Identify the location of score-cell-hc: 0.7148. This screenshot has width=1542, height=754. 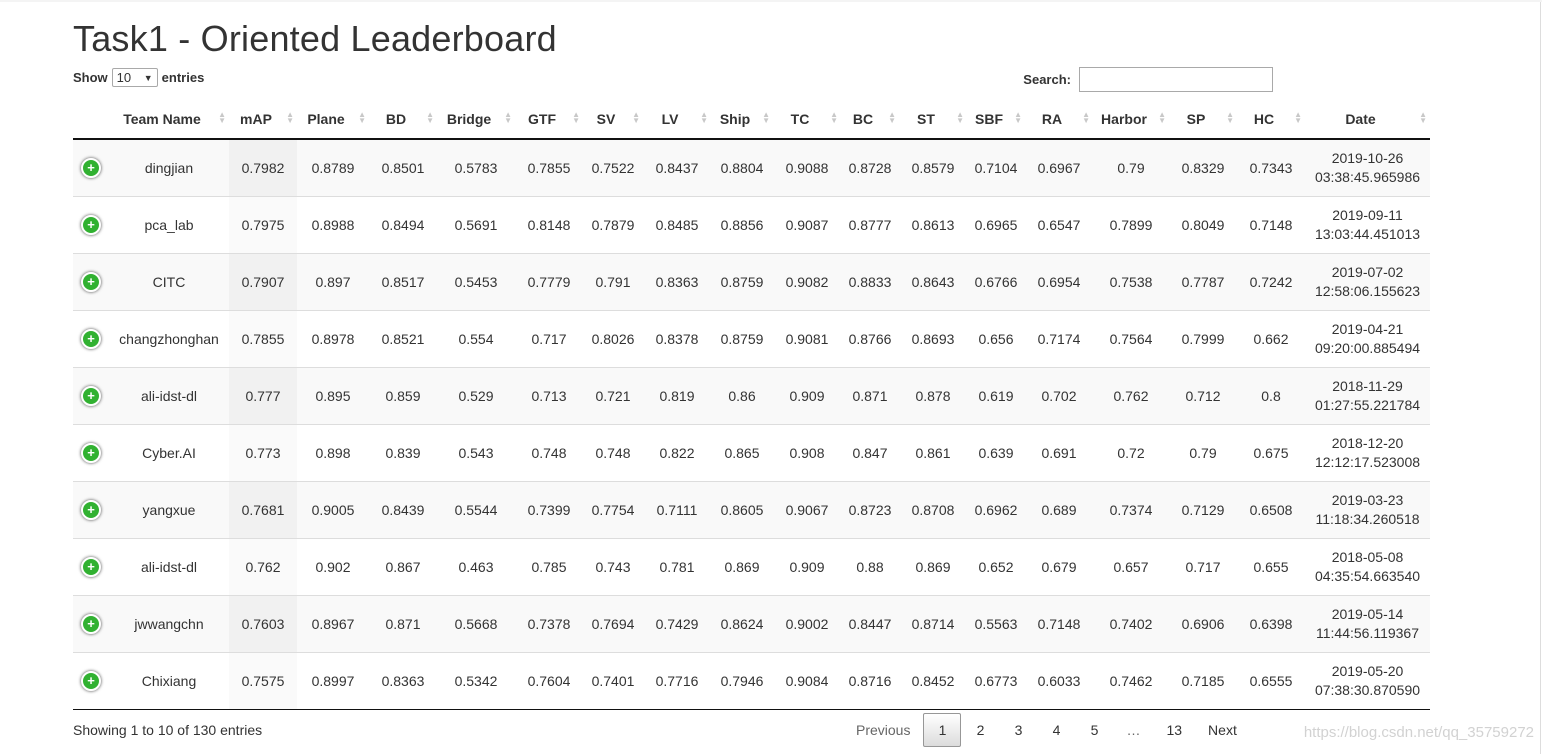
(1271, 225).